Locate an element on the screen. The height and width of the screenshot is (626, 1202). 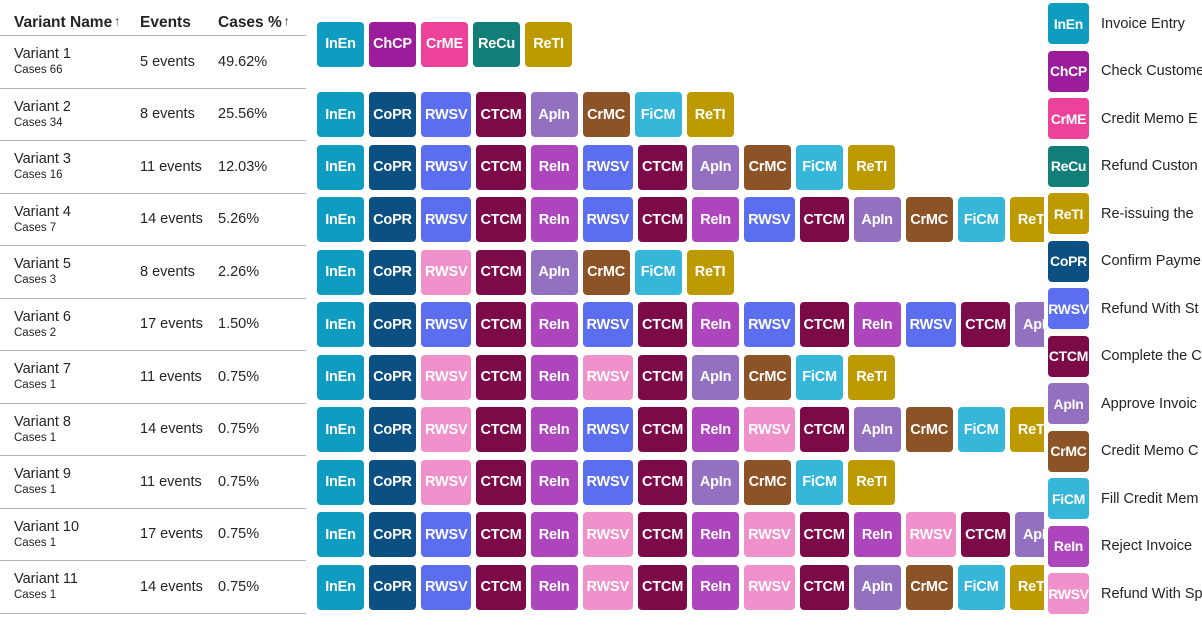
activity-tile: ChCP is located at coordinates (392, 44).